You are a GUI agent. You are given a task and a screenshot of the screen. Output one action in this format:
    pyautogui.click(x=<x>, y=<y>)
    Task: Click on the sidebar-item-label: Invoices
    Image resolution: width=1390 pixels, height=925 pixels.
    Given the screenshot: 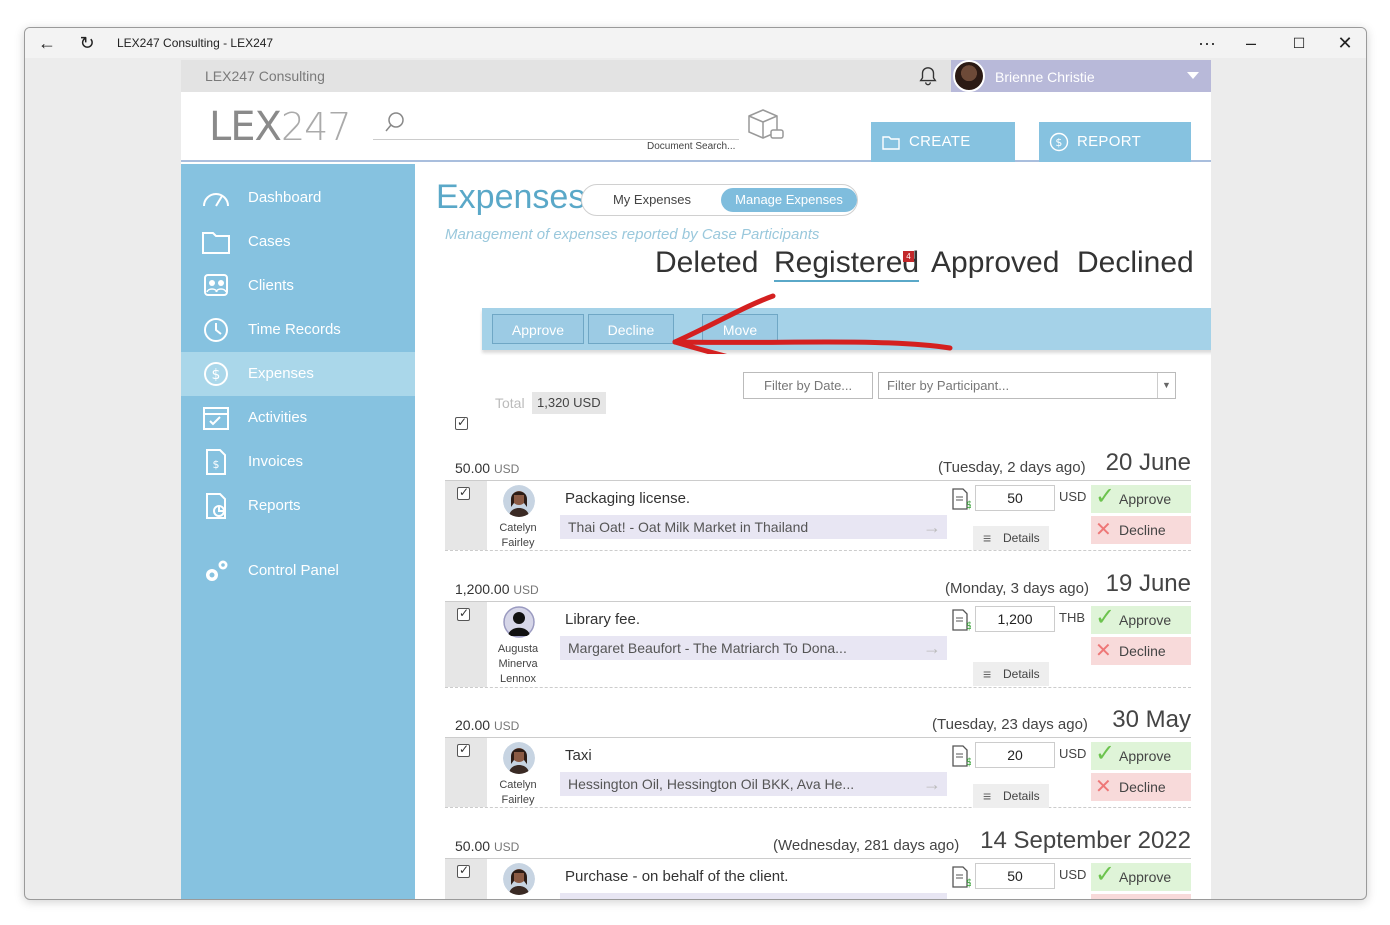 What is the action you would take?
    pyautogui.click(x=276, y=461)
    